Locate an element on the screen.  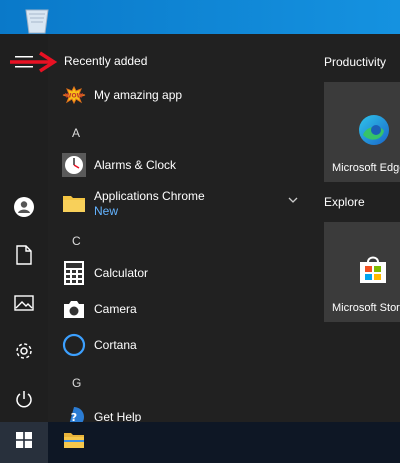
user-account-icon is located at coordinates (24, 207).